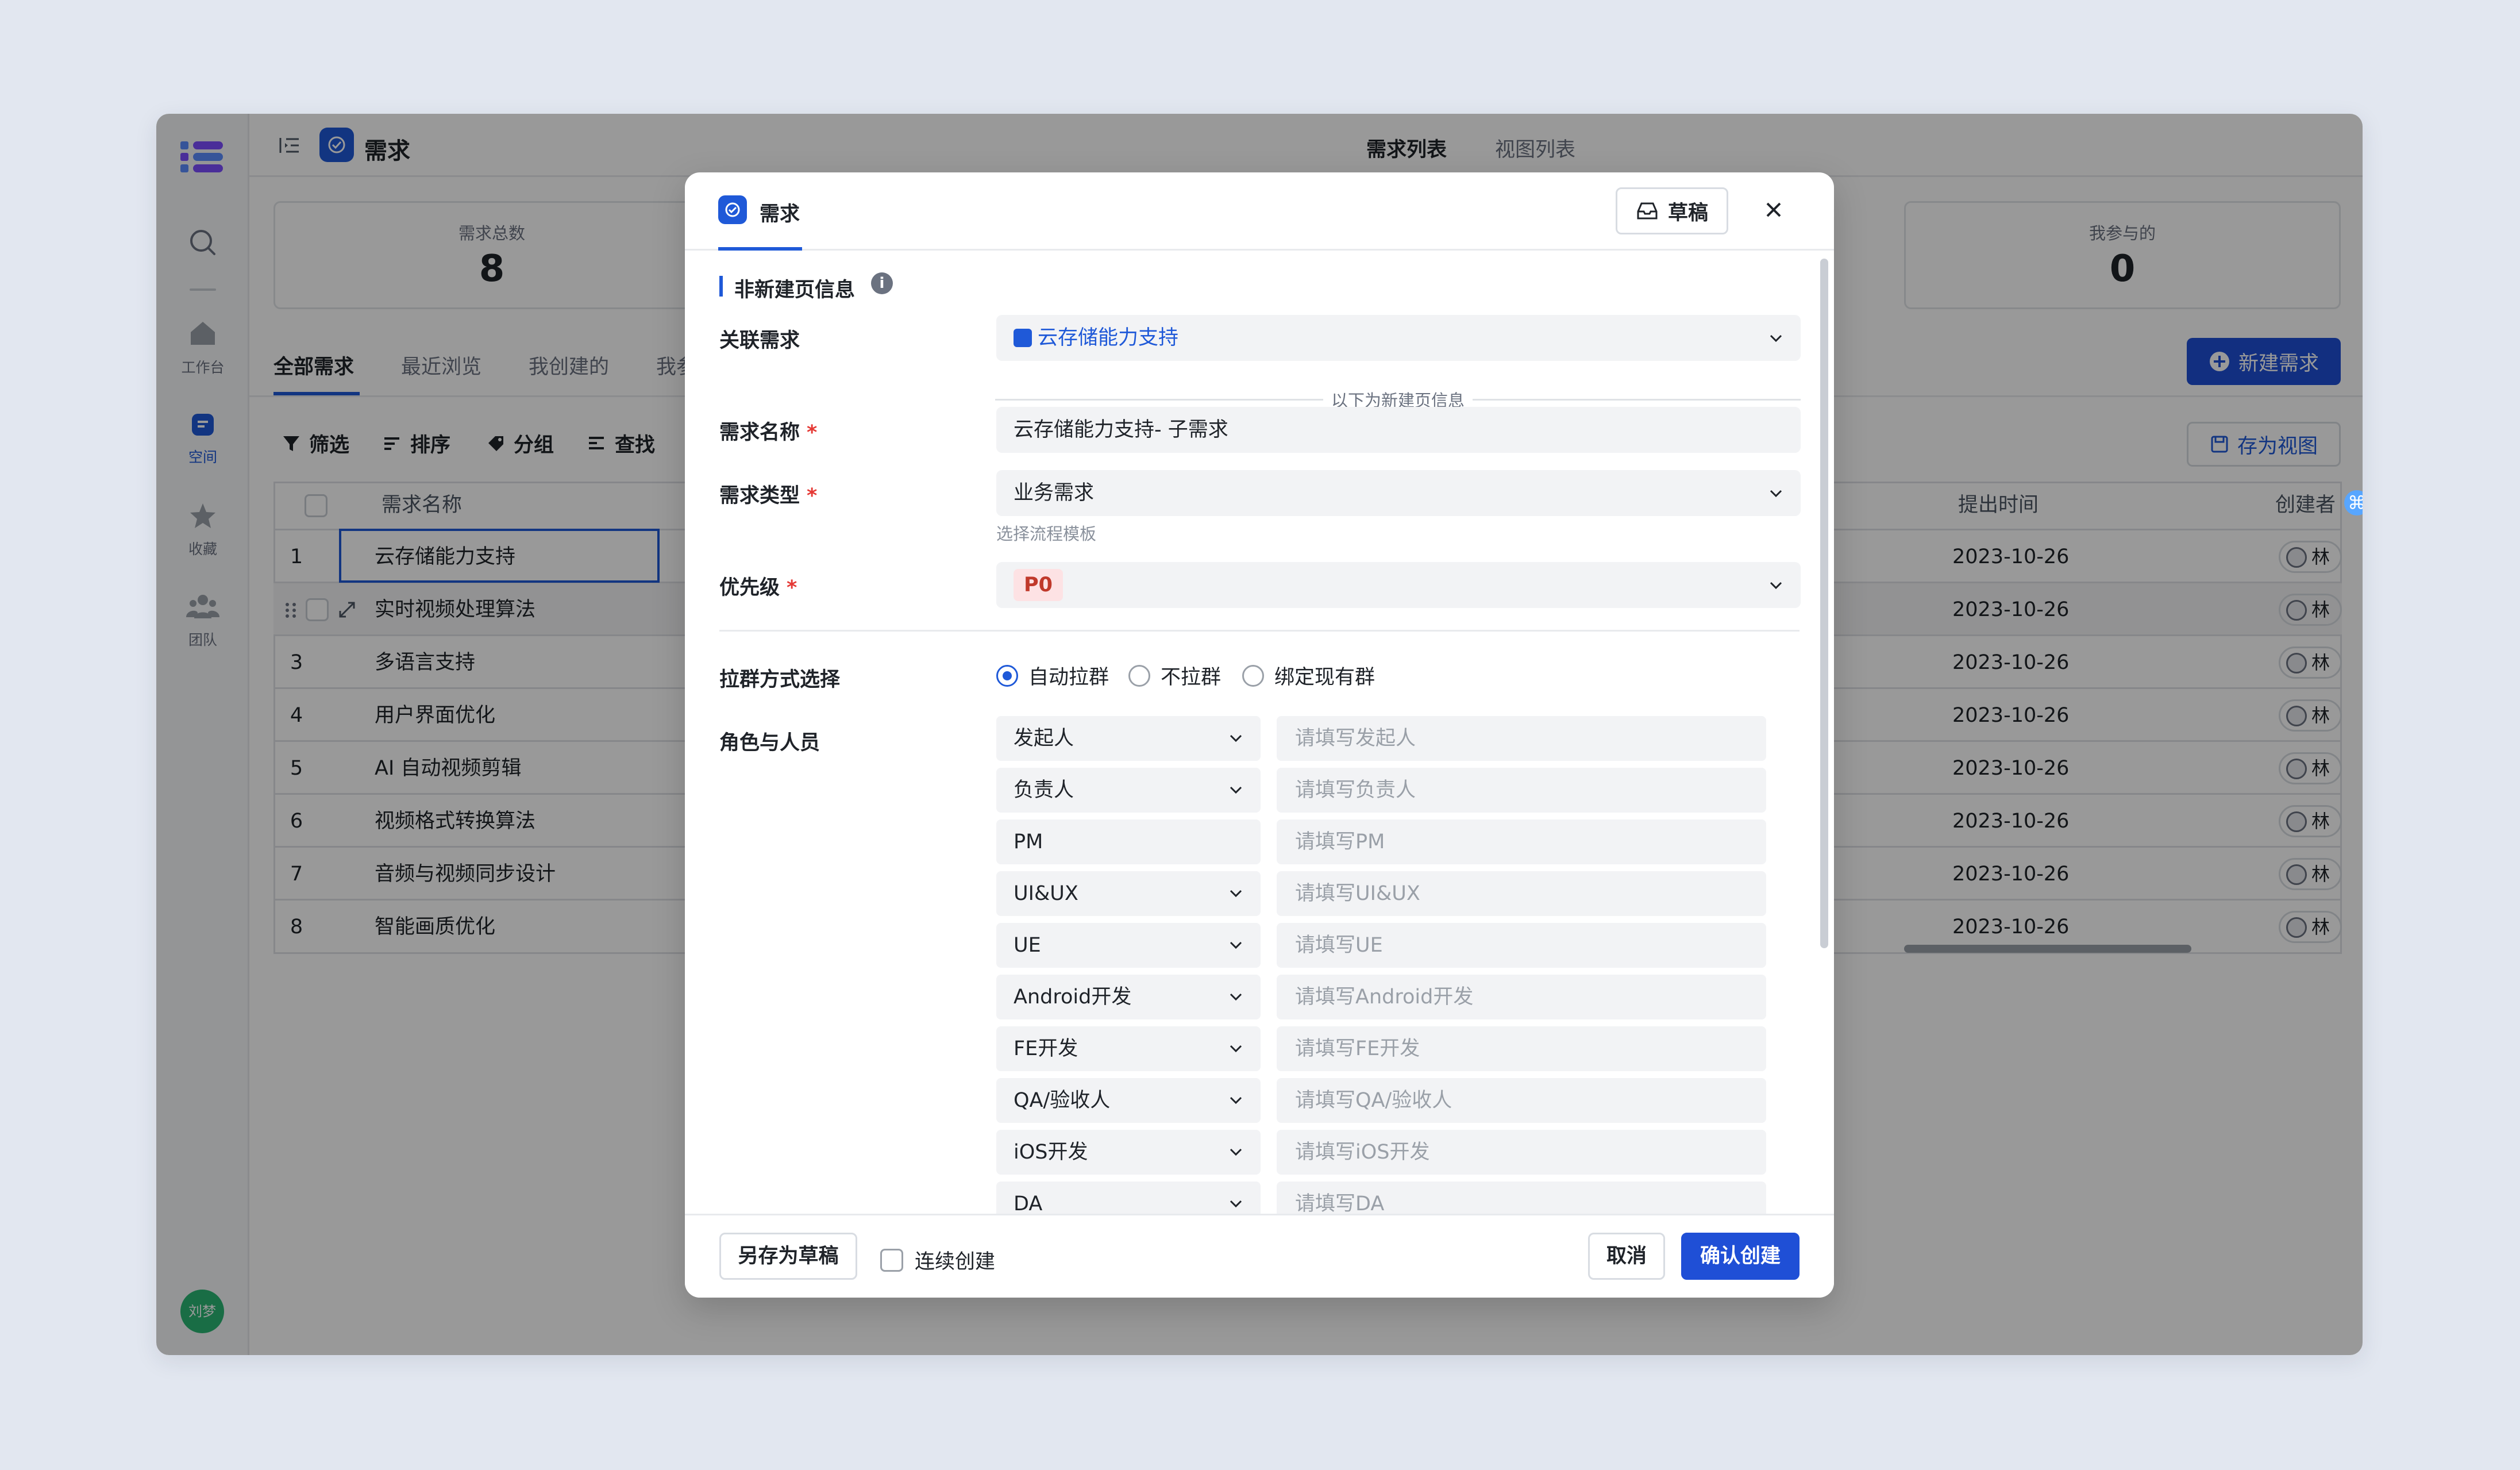 The width and height of the screenshot is (2520, 1470). Describe the element at coordinates (1521, 1152) in the screenshot. I see `role-person-input: 请填写iOS开发` at that location.